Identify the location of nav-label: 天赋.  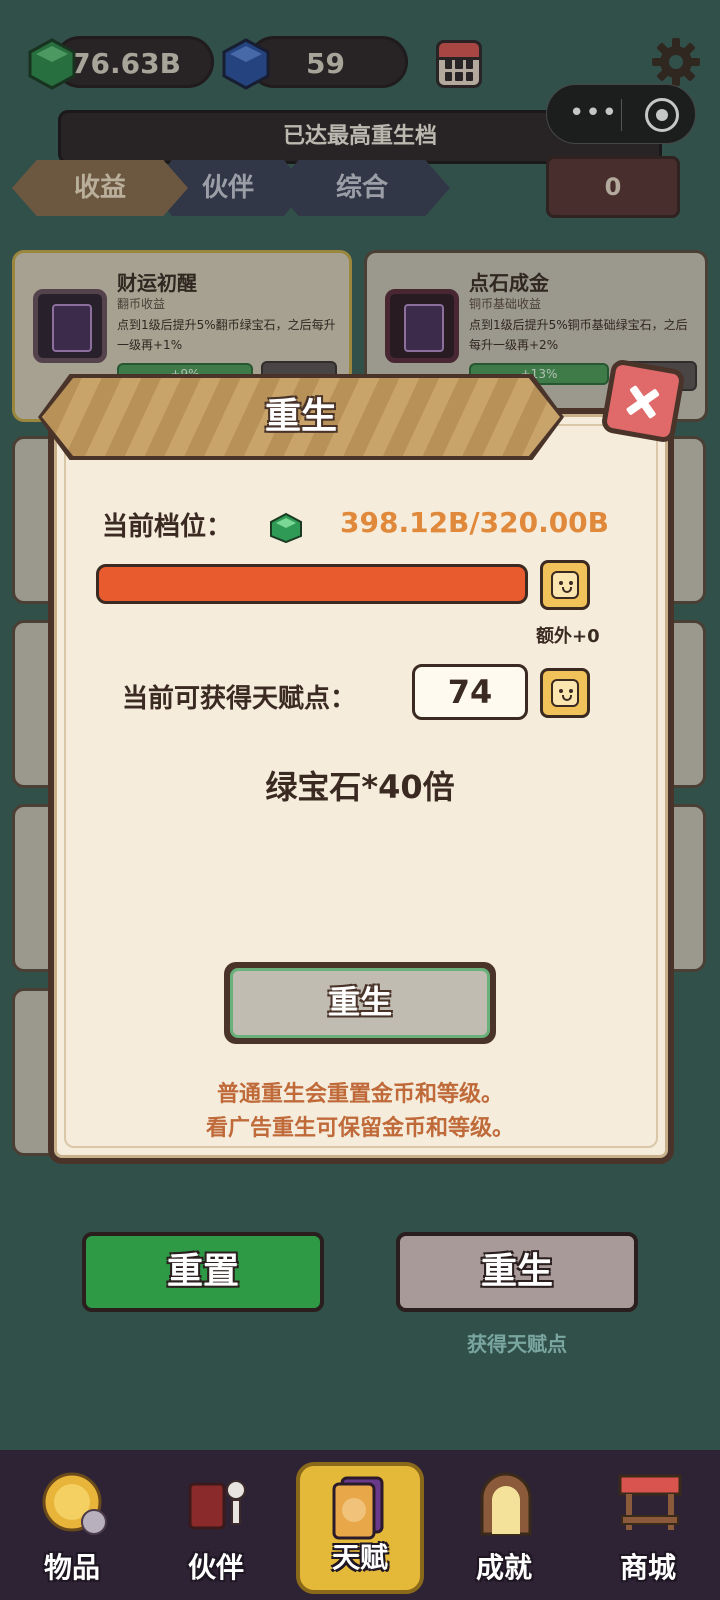
(359, 1557).